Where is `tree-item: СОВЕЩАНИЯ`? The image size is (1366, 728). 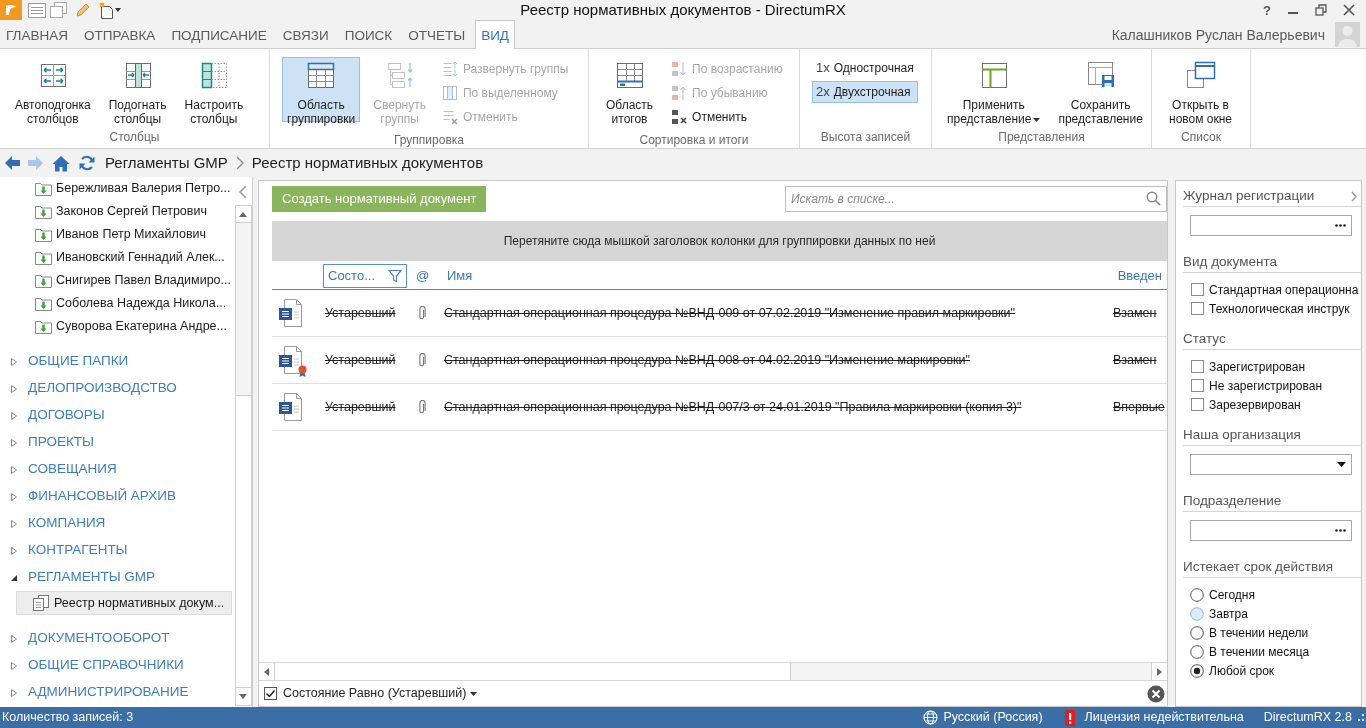
tree-item: СОВЕЩАНИЯ is located at coordinates (117, 469).